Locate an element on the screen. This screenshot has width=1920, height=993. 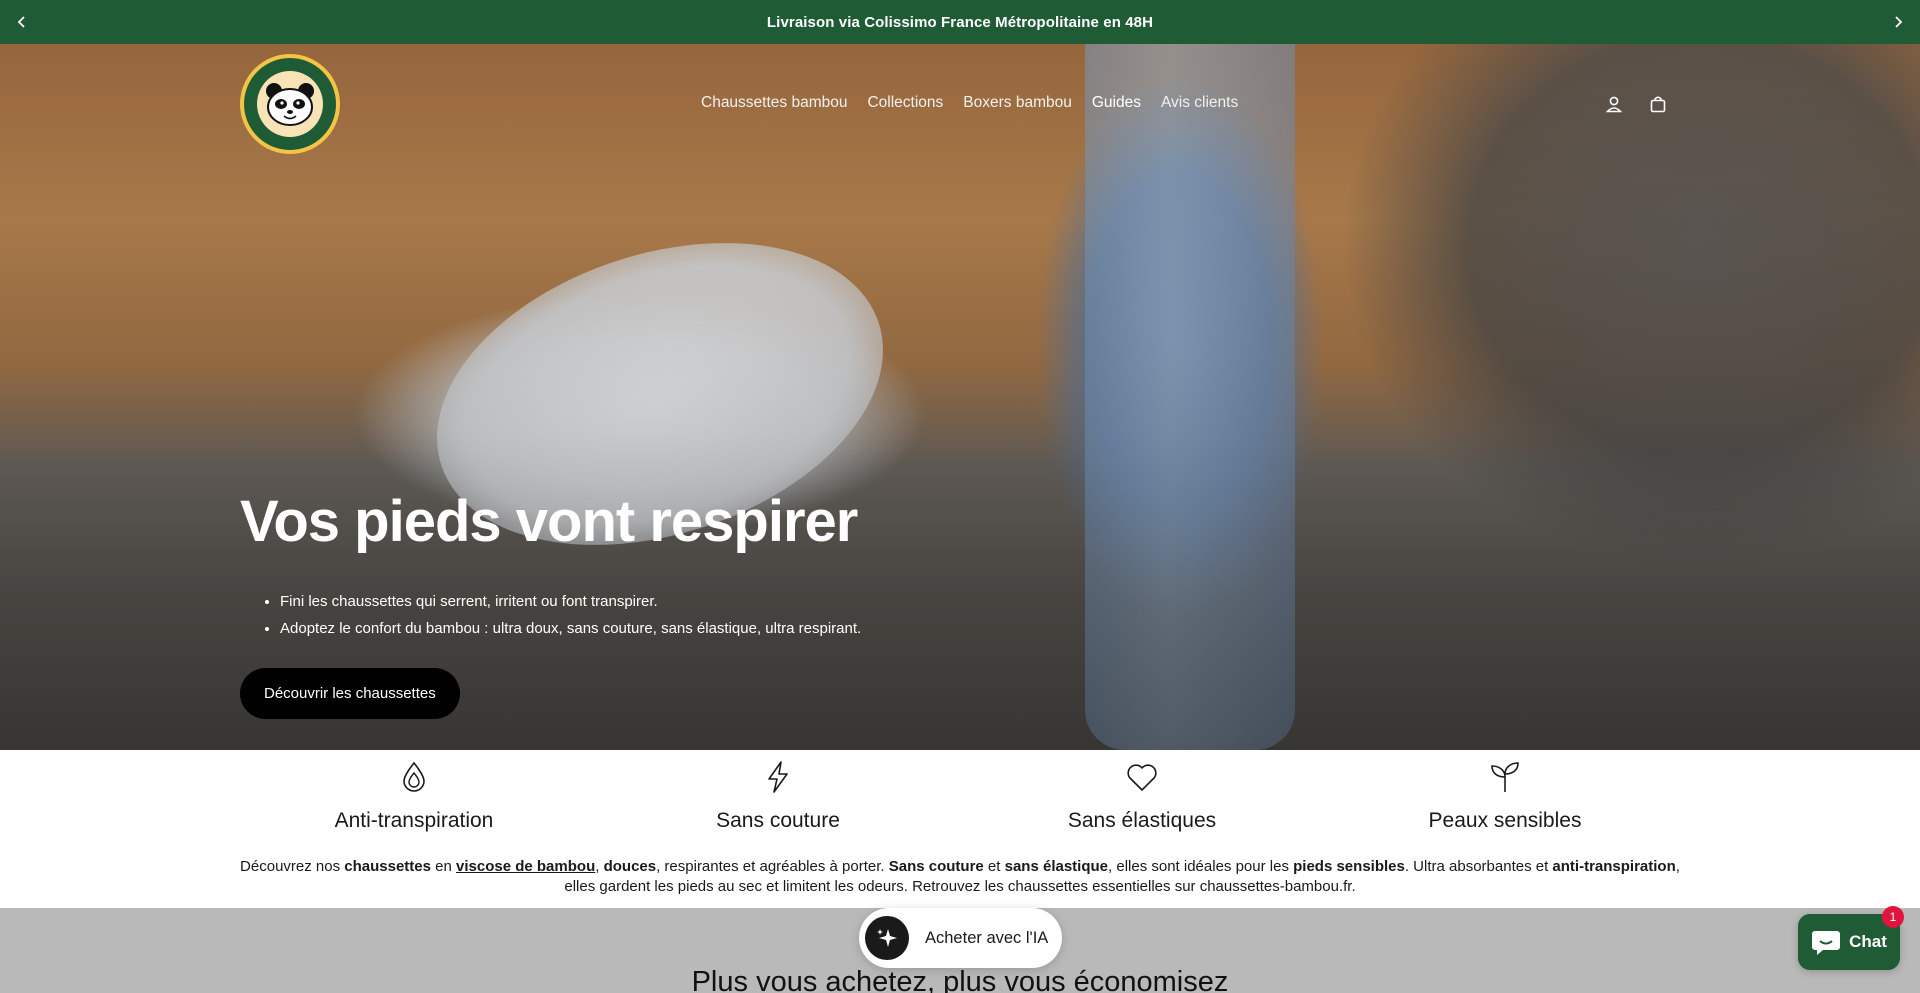
nav-item-avis-clients: Avis clients is located at coordinates (1199, 103).